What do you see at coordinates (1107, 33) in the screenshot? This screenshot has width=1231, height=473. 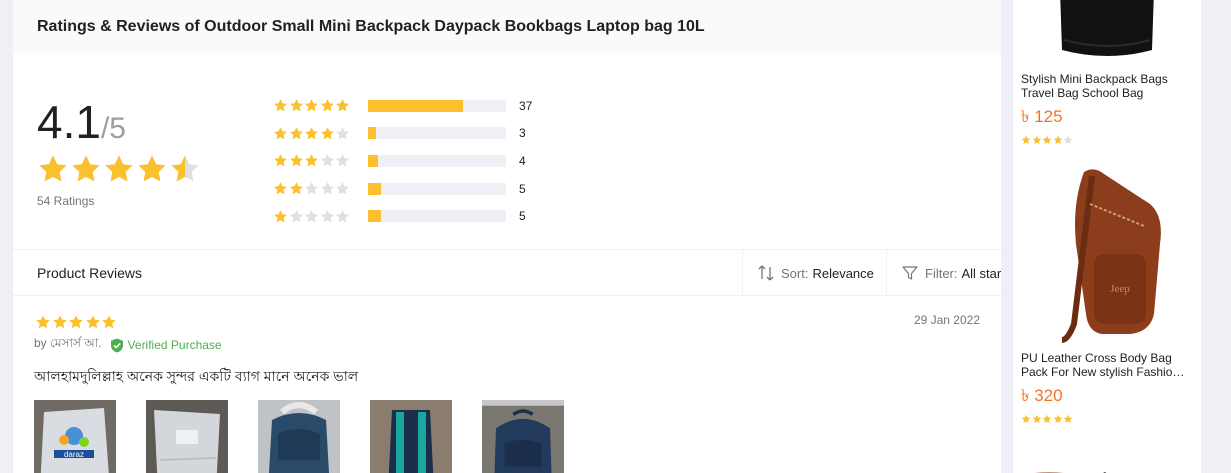 I see `product-image-backpack` at bounding box center [1107, 33].